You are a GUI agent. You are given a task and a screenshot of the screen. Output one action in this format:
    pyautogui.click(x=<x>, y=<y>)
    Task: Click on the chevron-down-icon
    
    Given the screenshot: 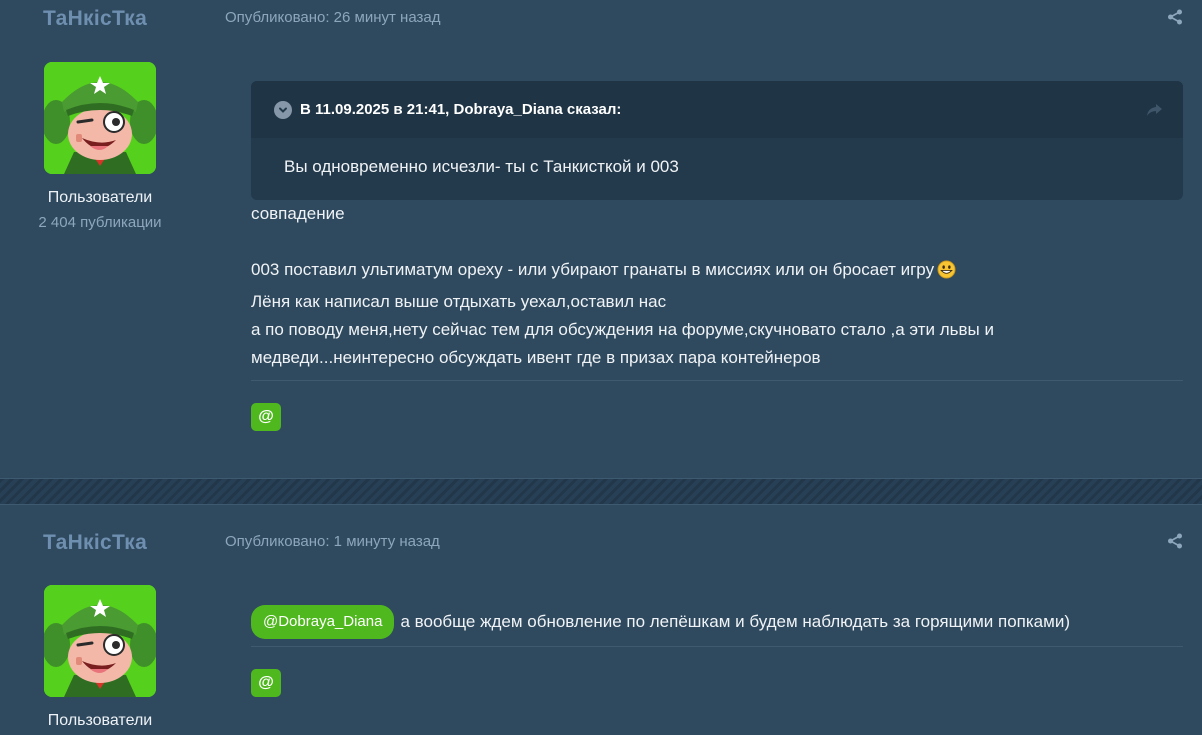 What is the action you would take?
    pyautogui.click(x=283, y=109)
    